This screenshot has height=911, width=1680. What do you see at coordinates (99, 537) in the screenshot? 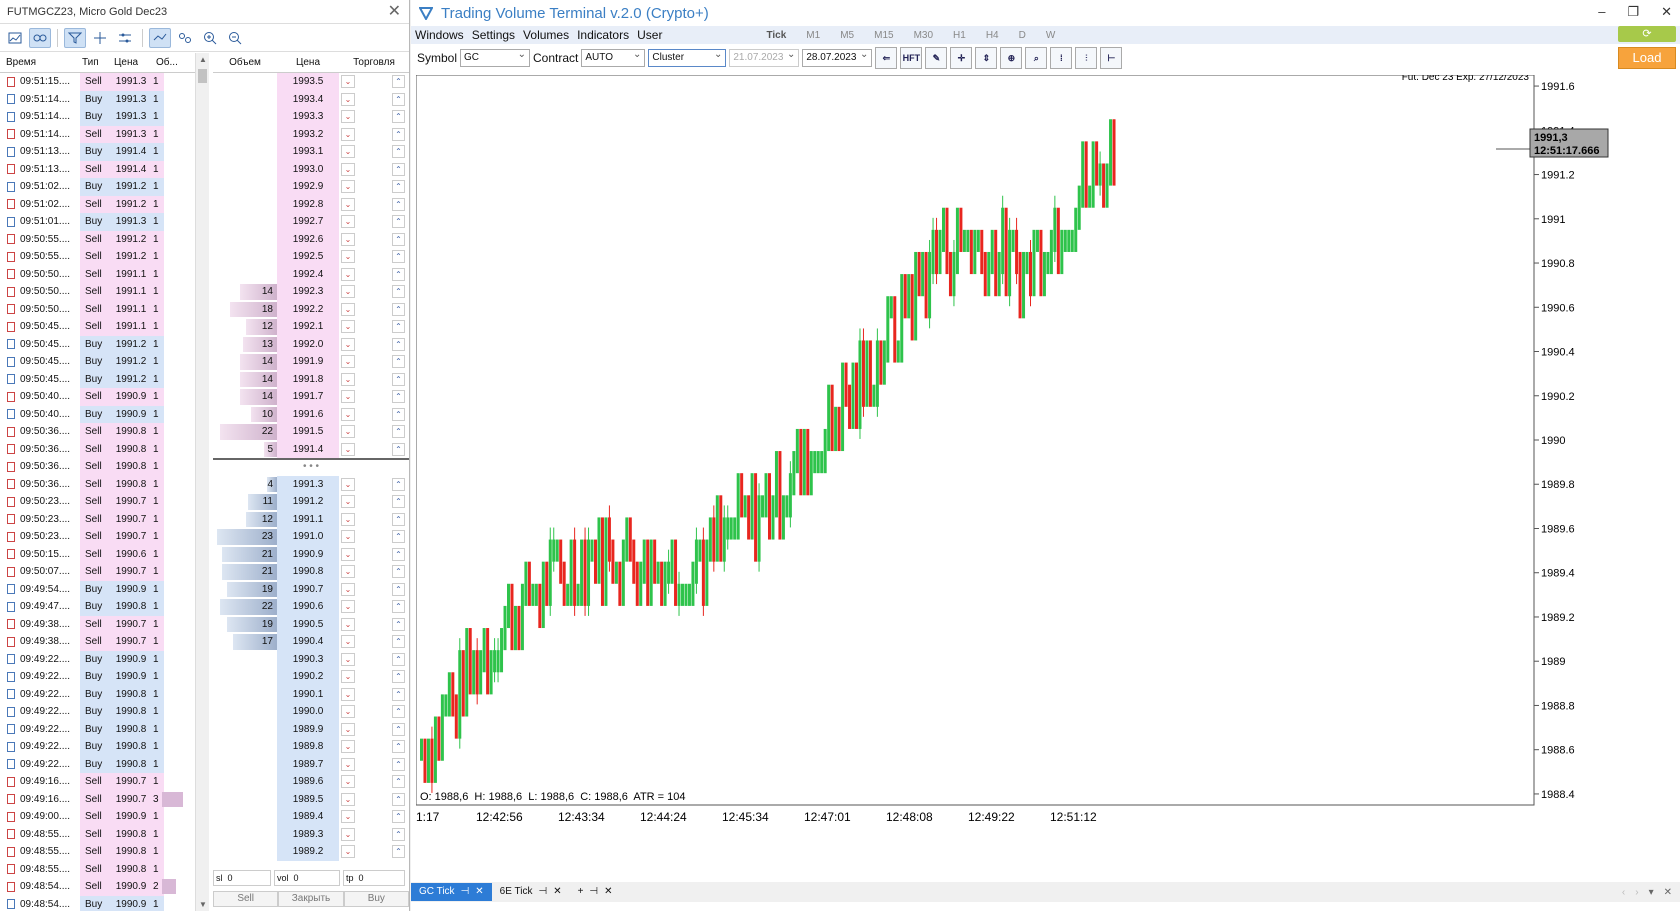
I see `trade-row: 09:50:23.... Sell 1990.7 1` at bounding box center [99, 537].